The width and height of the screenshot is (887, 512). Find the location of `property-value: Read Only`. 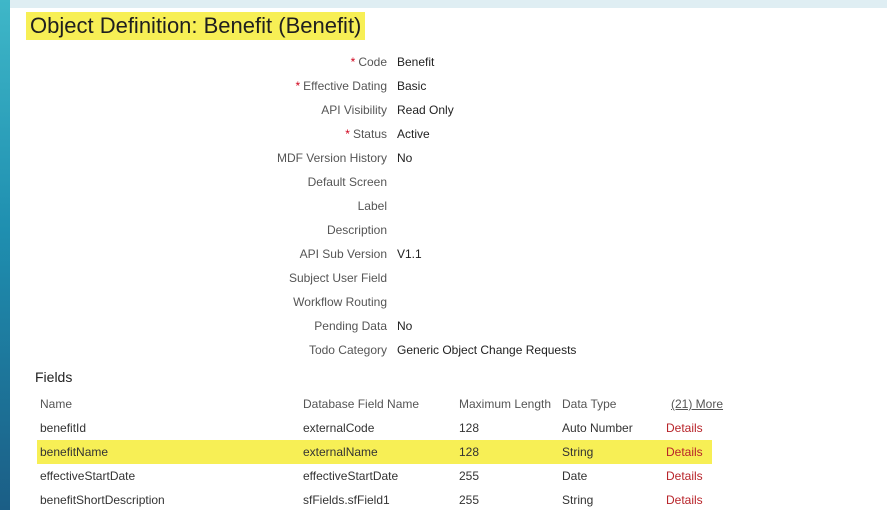

property-value: Read Only is located at coordinates (425, 110).